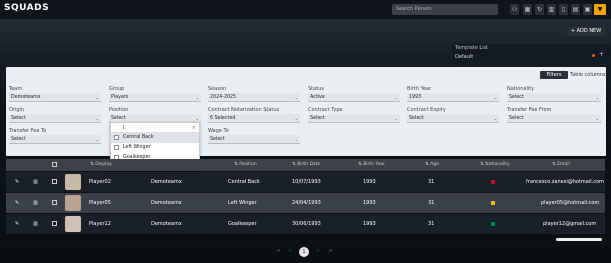 This screenshot has width=611, height=263. Describe the element at coordinates (304, 252) in the screenshot. I see `page-number-current: 1` at that location.